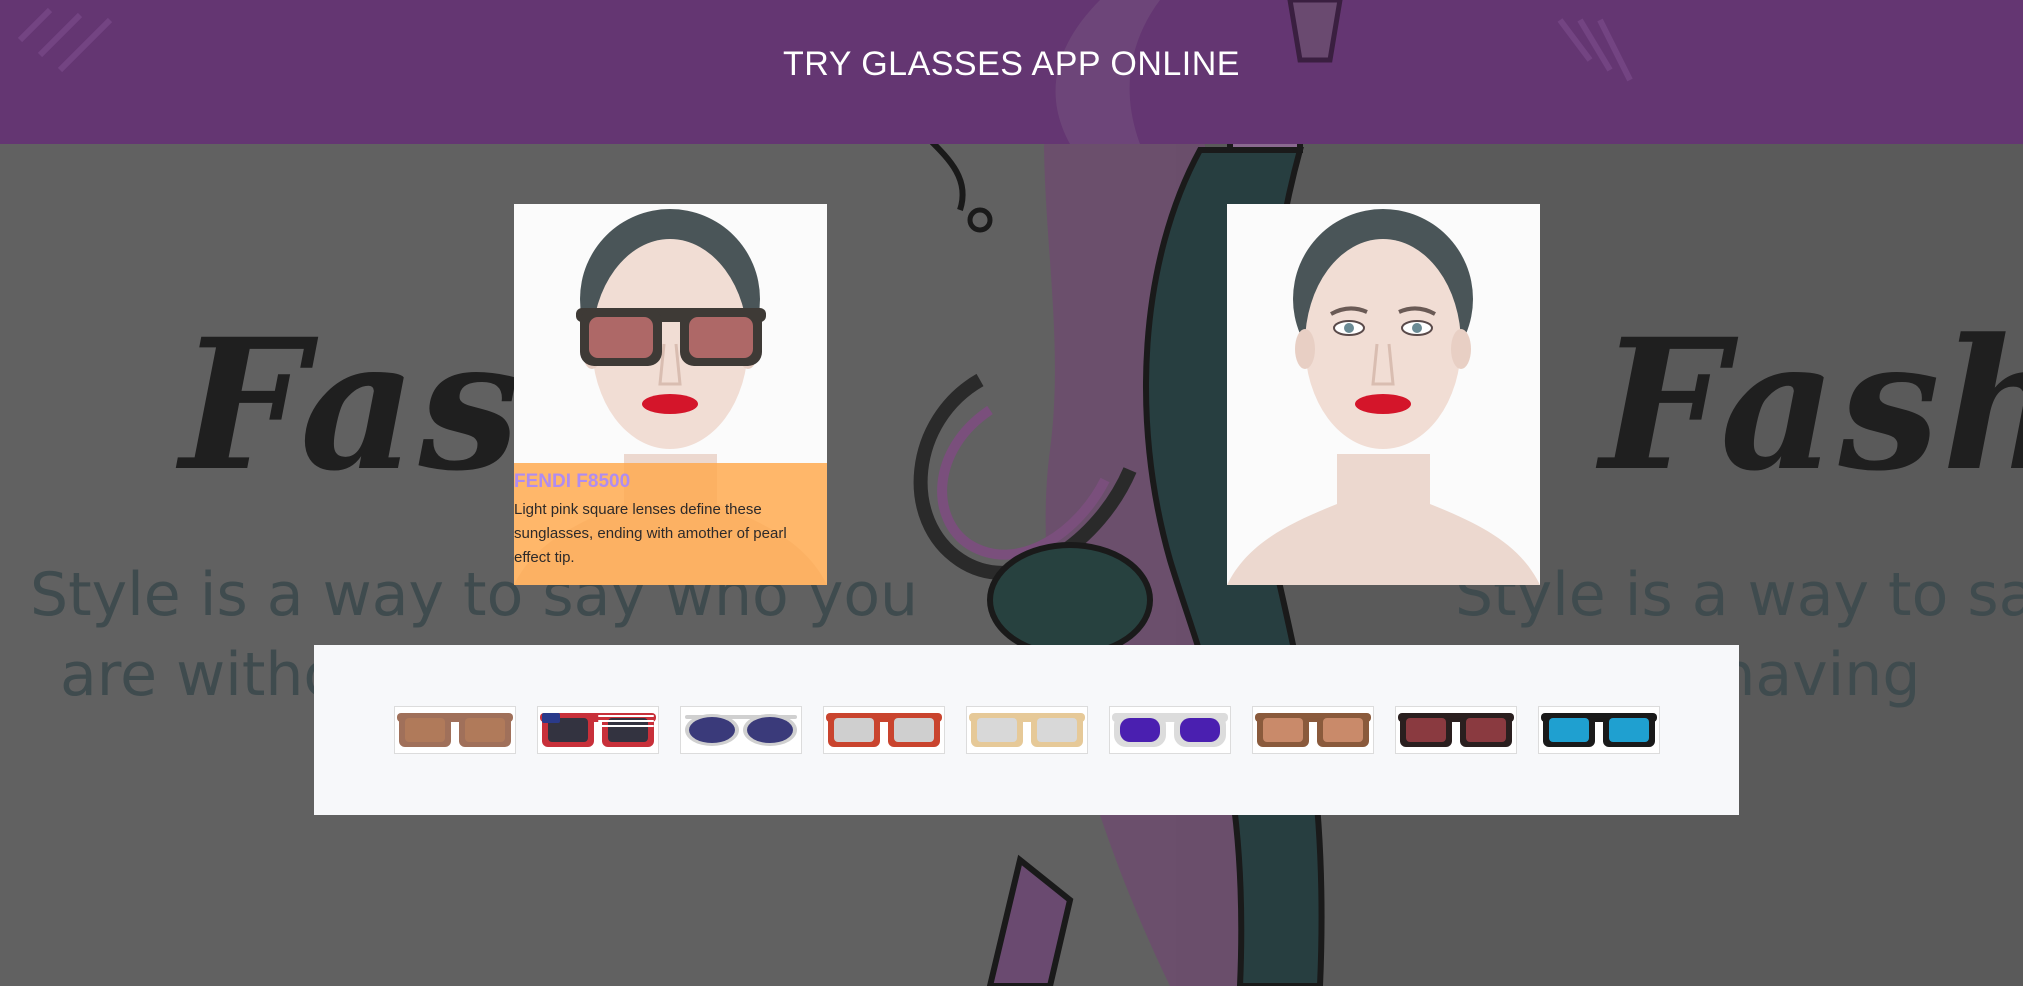  I want to click on glasses-selector, so click(1026, 730).